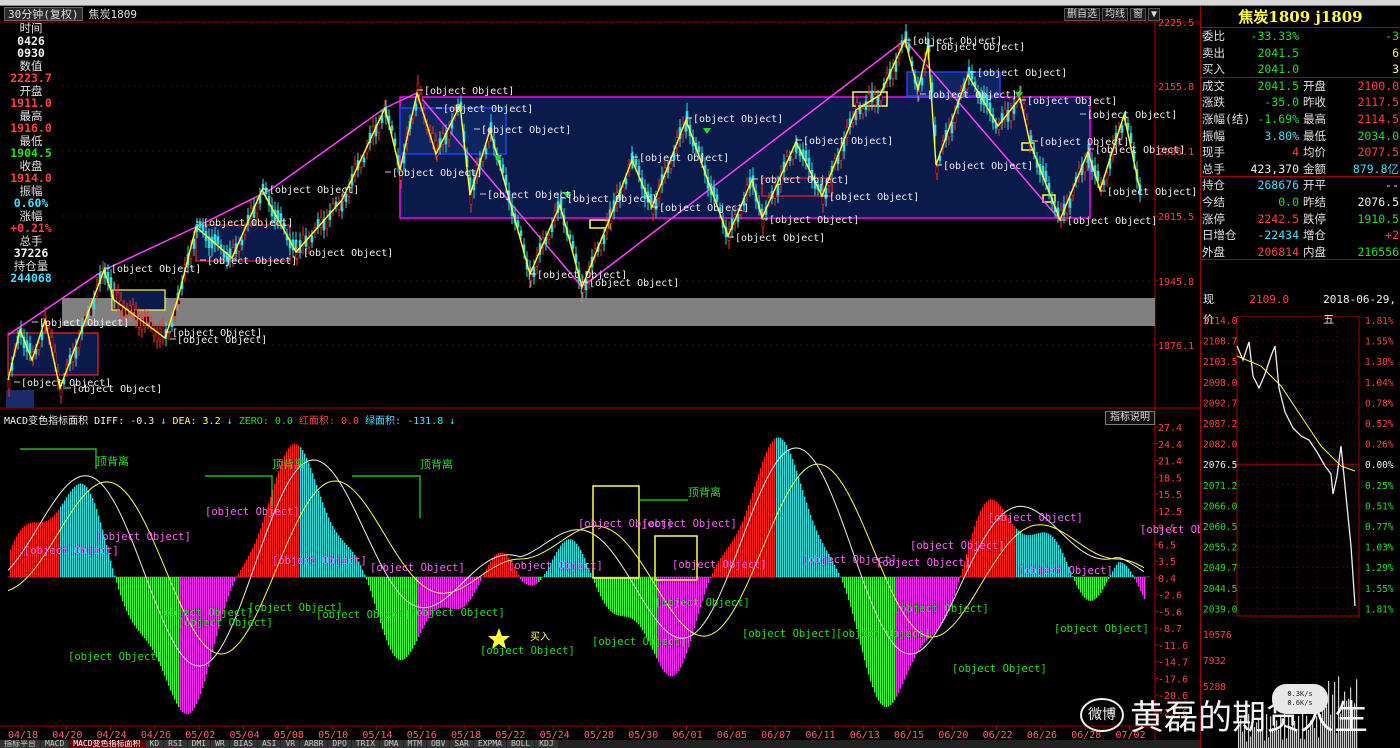 The height and width of the screenshot is (748, 1400). I want to click on quote-row: 委比 -33.33% -3, so click(1300, 36).